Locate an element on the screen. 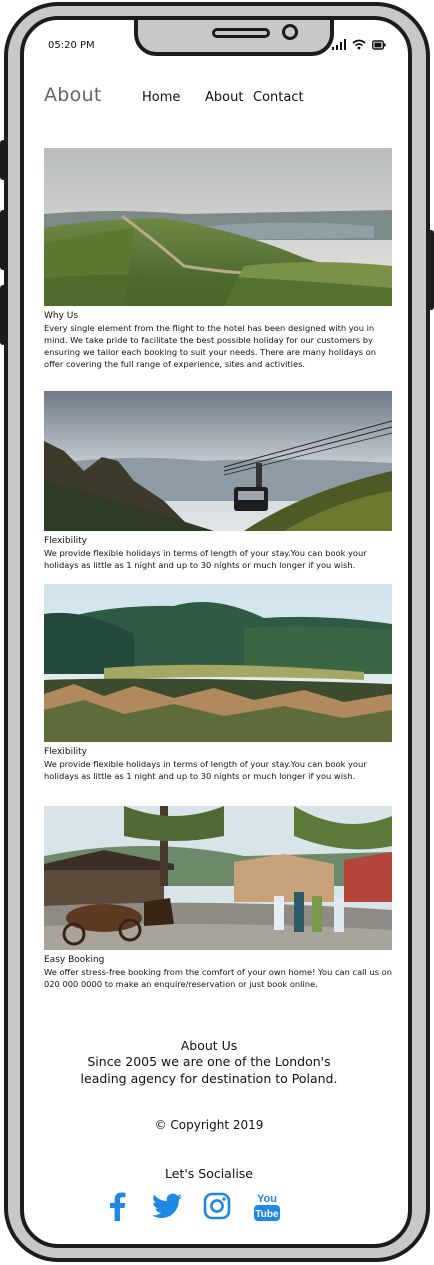  street-carriage-photo is located at coordinates (218, 878).